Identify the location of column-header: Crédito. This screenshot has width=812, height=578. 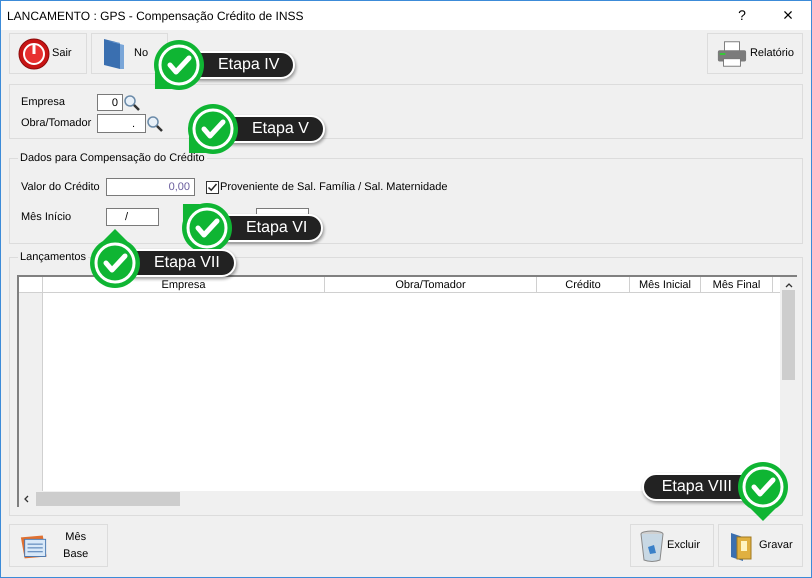
(583, 284).